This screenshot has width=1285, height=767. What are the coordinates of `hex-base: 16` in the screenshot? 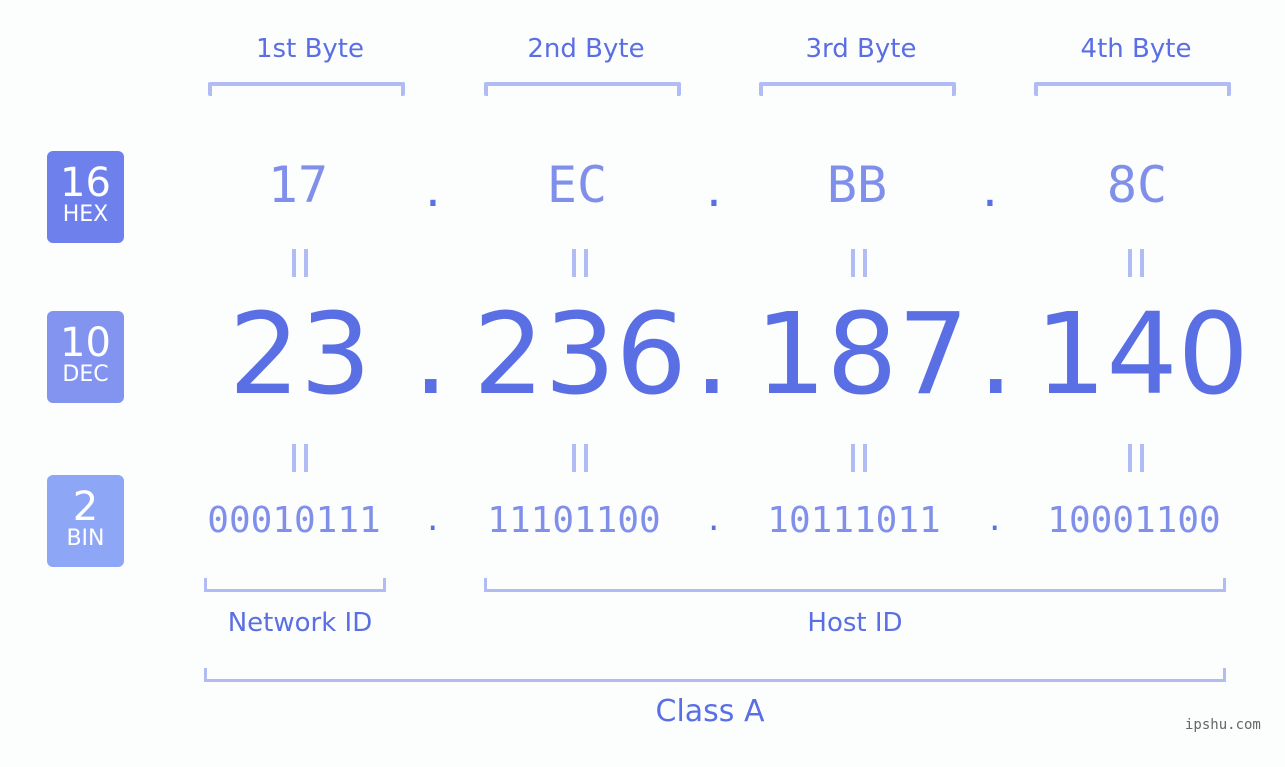 It's located at (85, 183).